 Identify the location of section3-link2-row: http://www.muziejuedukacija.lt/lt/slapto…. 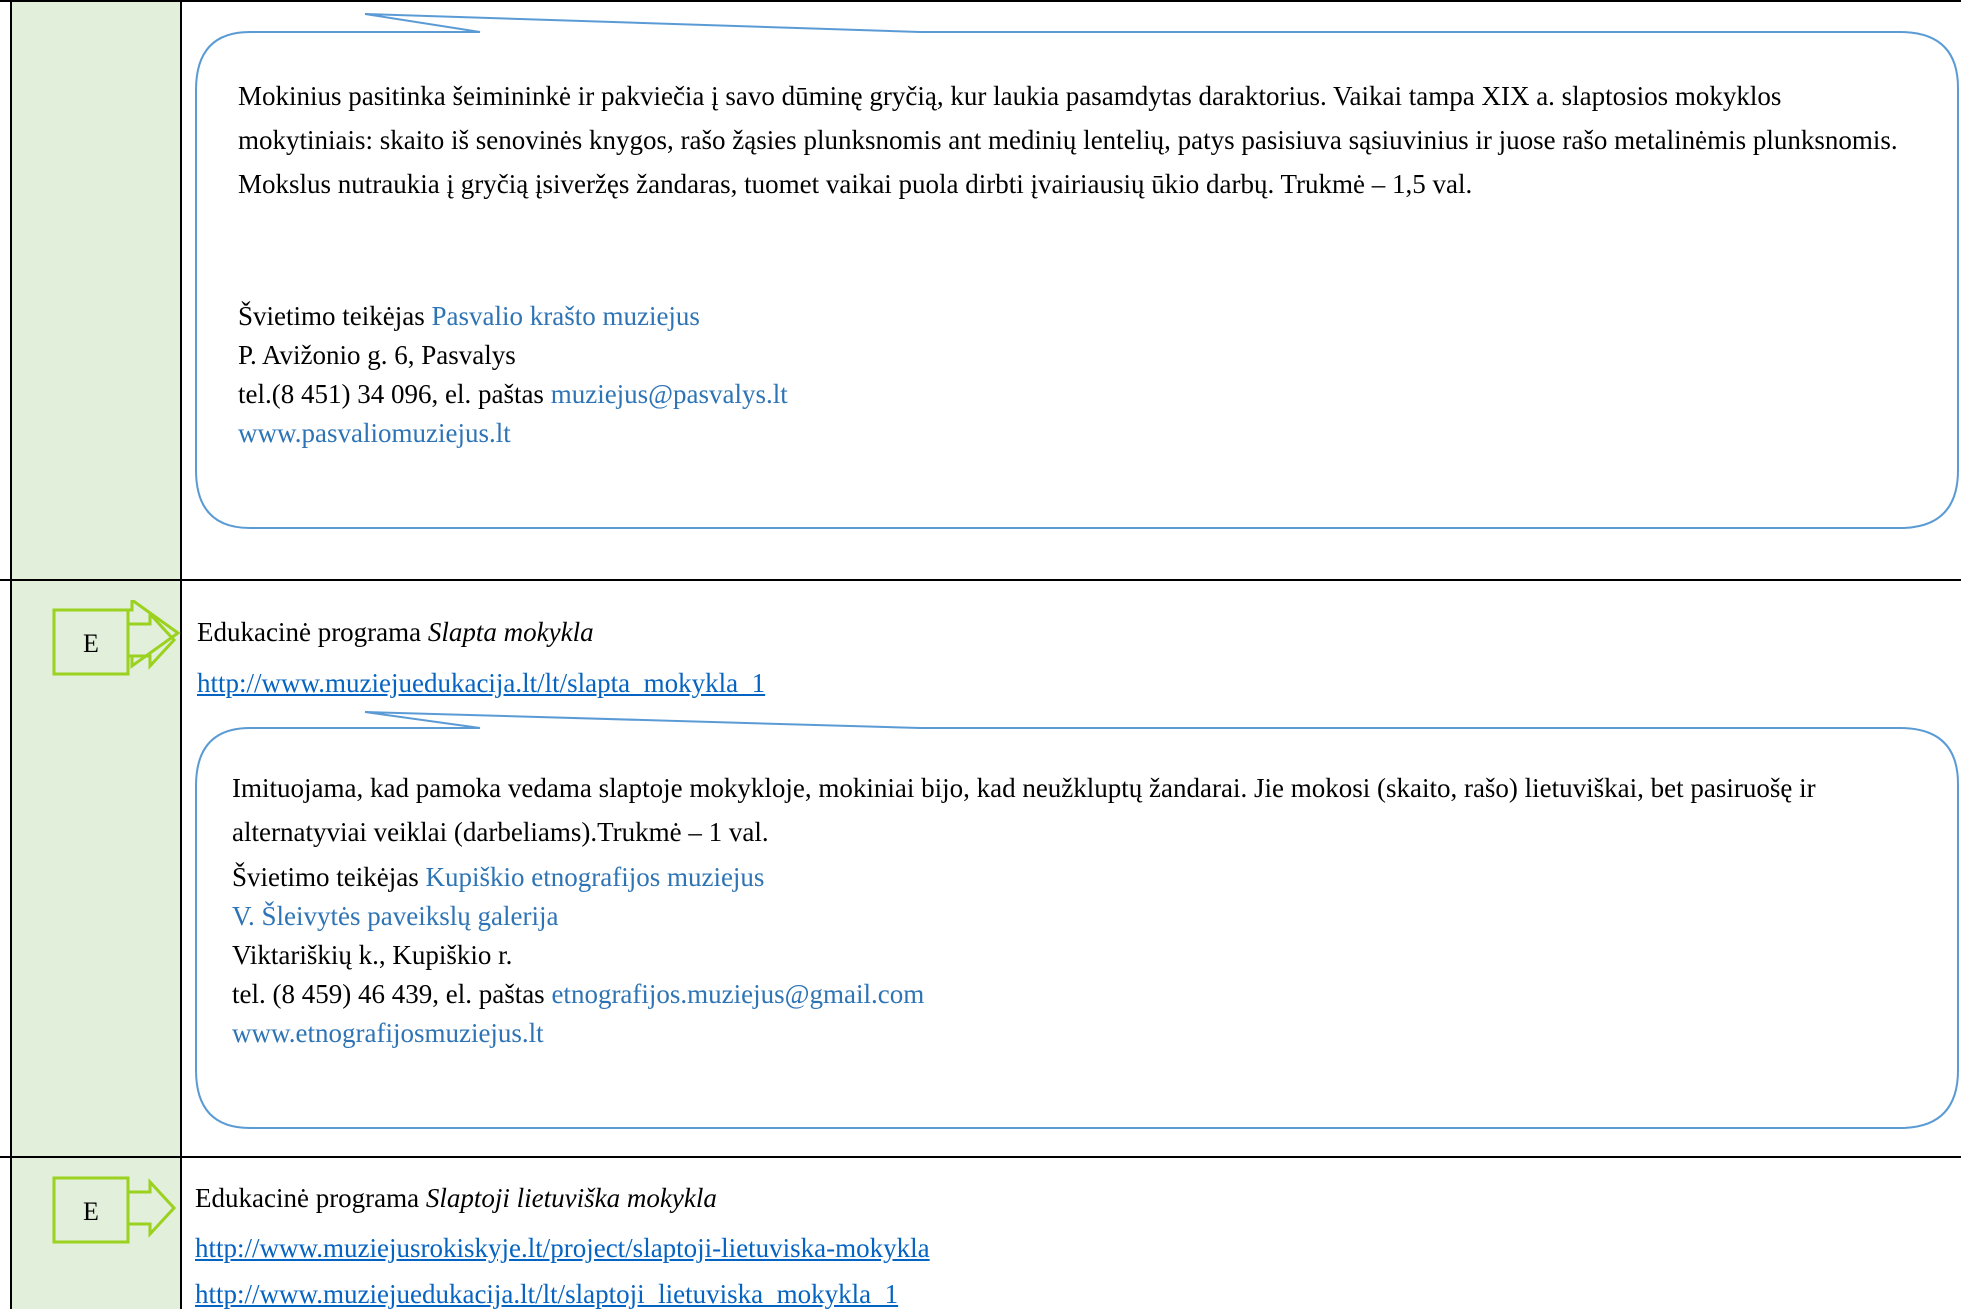
(546, 1294).